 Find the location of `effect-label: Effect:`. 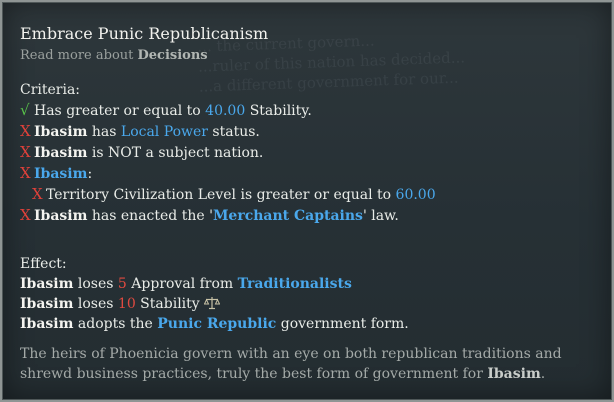

effect-label: Effect: is located at coordinates (43, 264).